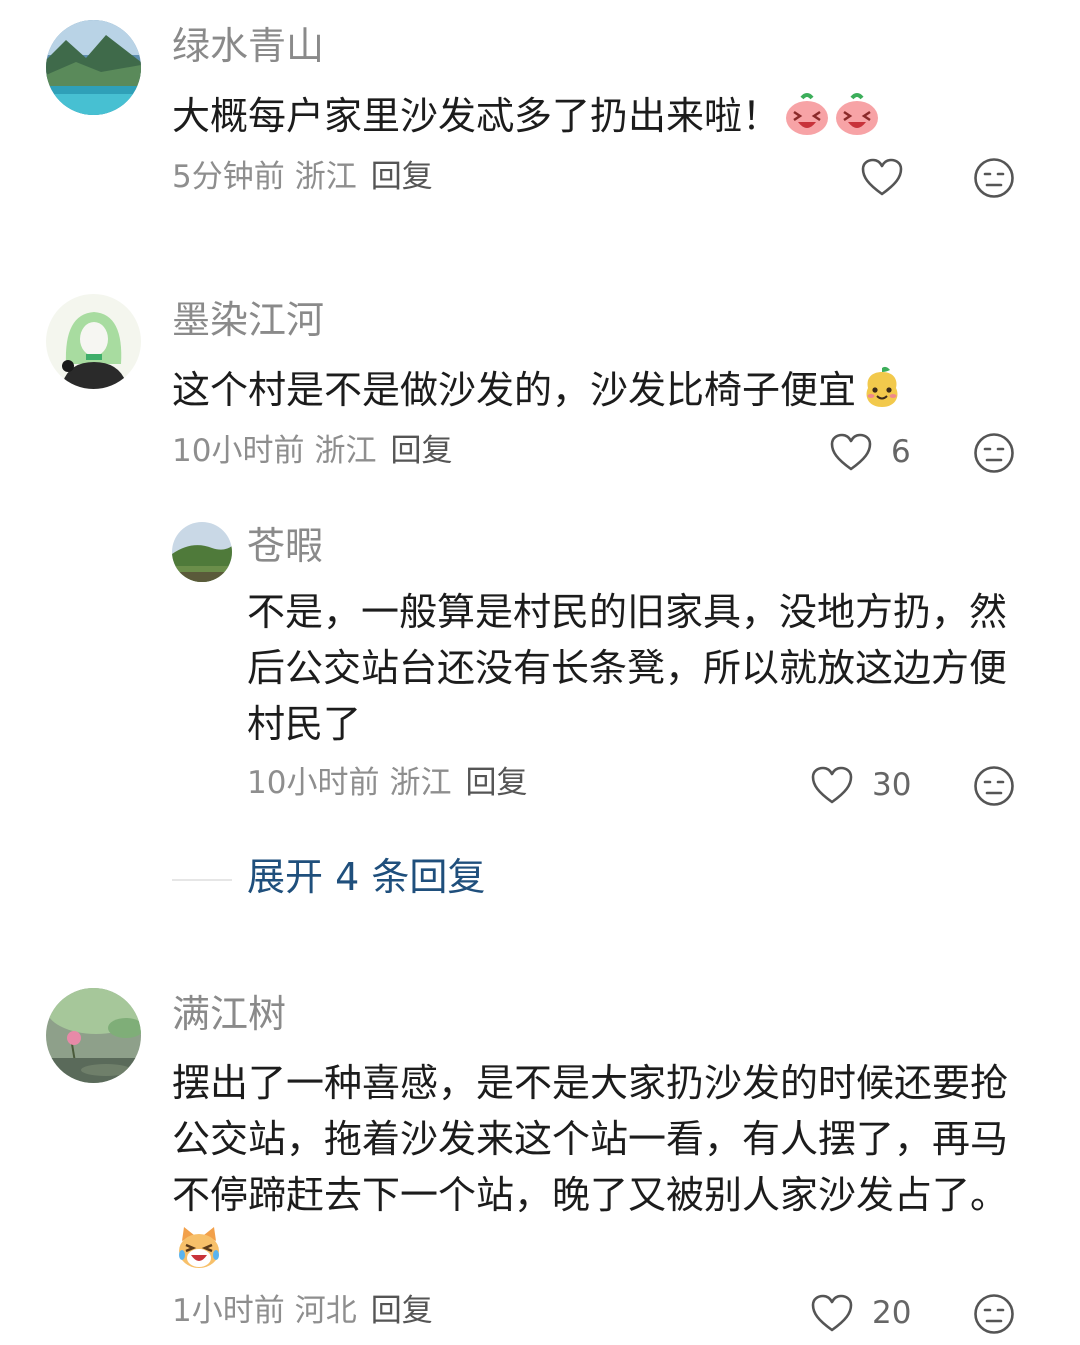 Image resolution: width=1080 pixels, height=1345 pixels. I want to click on comment-text: 这个村是不是做沙发的，沙发比椅子便宜, so click(592, 393).